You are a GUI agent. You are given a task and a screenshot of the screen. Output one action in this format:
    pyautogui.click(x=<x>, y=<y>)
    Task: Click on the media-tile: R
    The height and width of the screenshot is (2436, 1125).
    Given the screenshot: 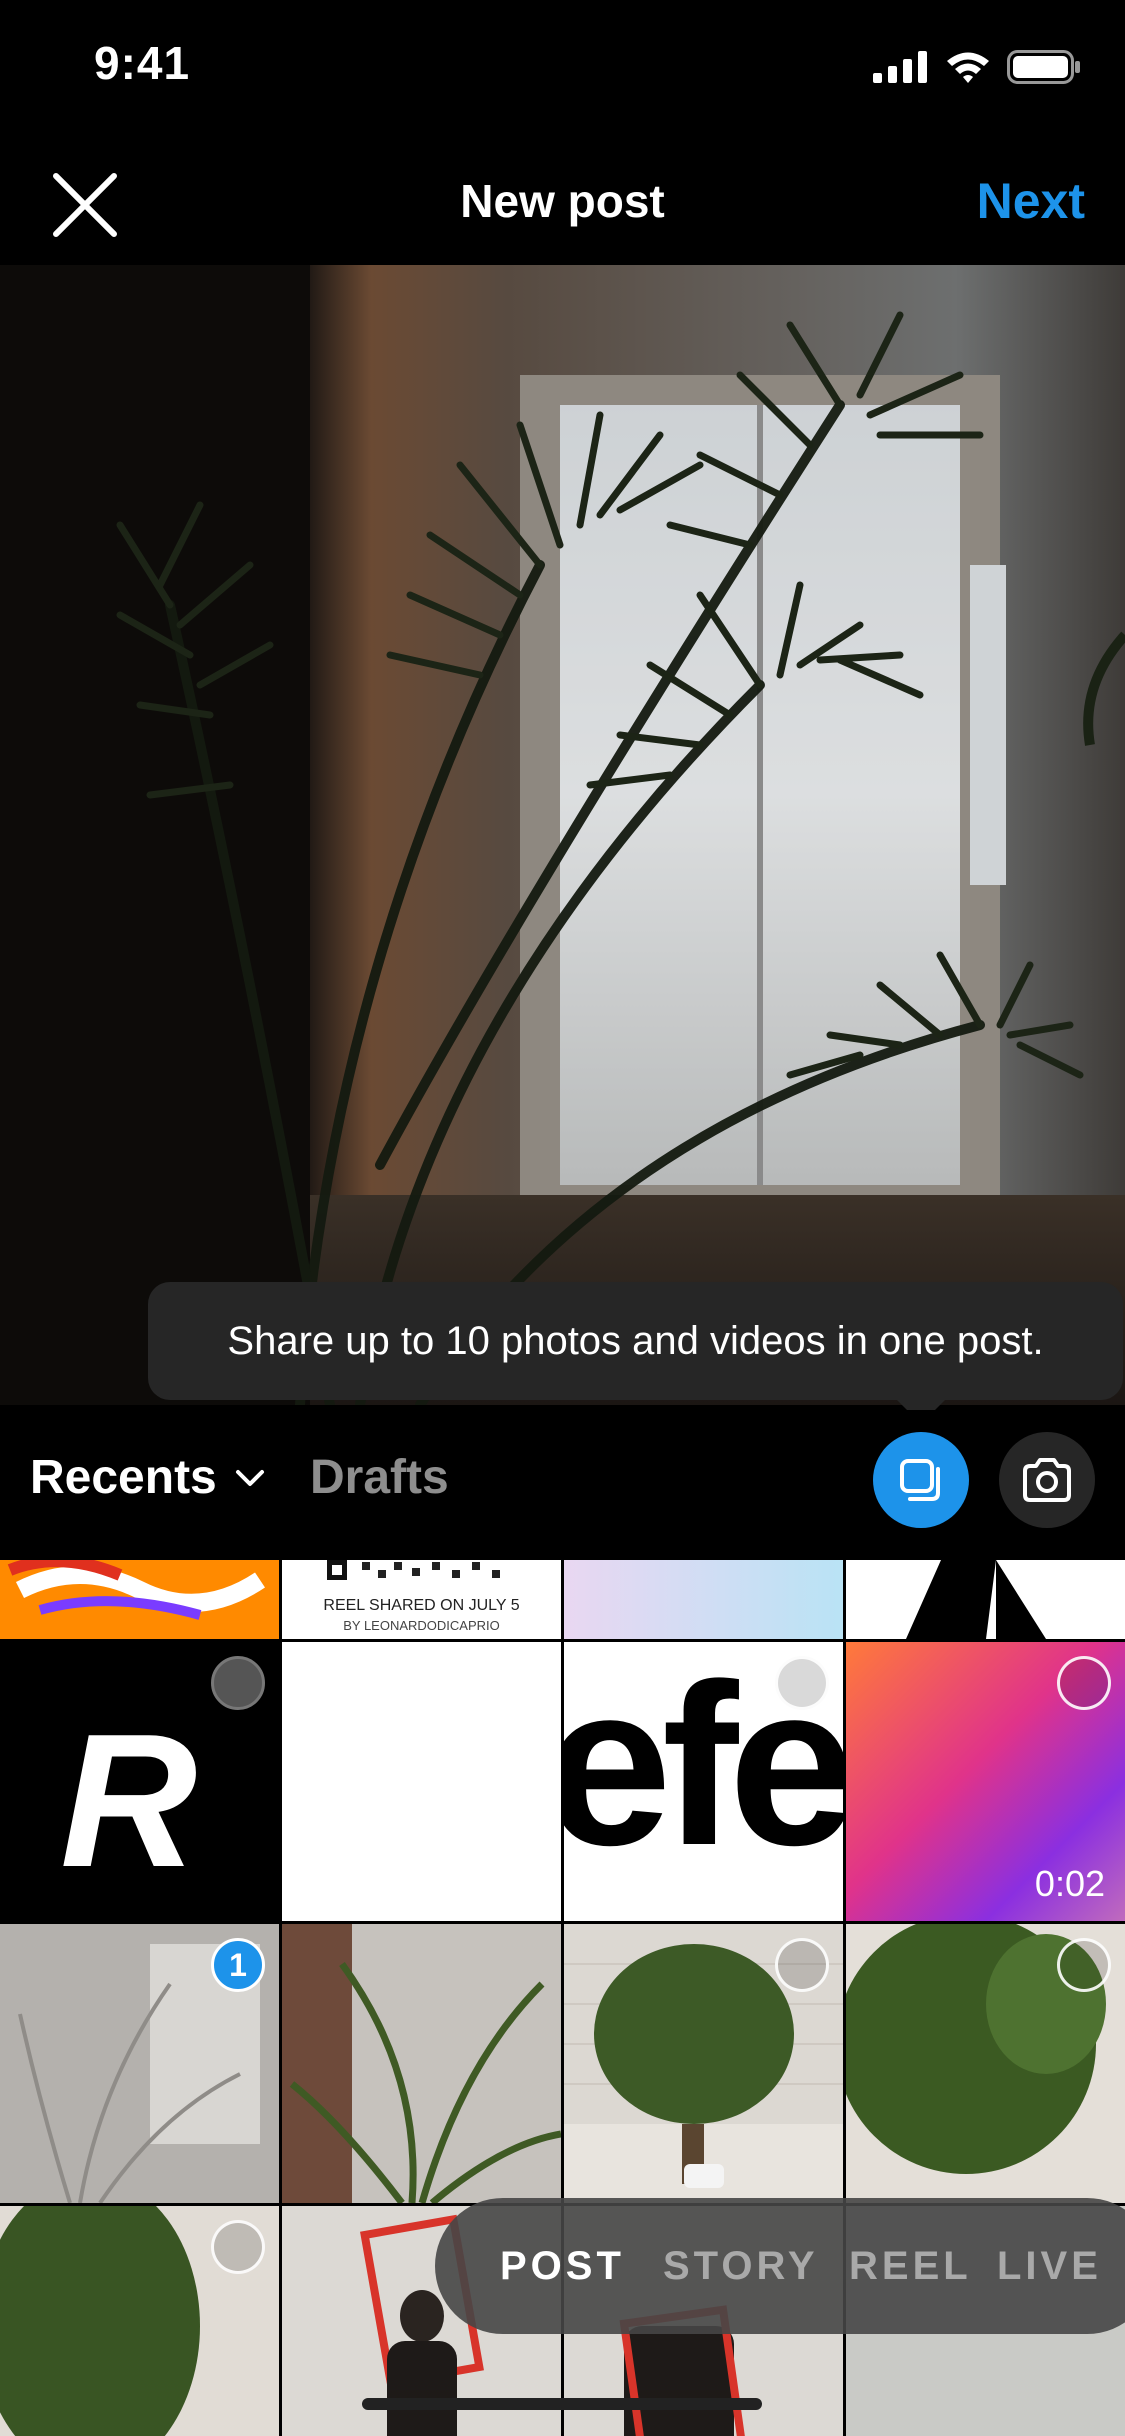 What is the action you would take?
    pyautogui.click(x=139, y=1781)
    